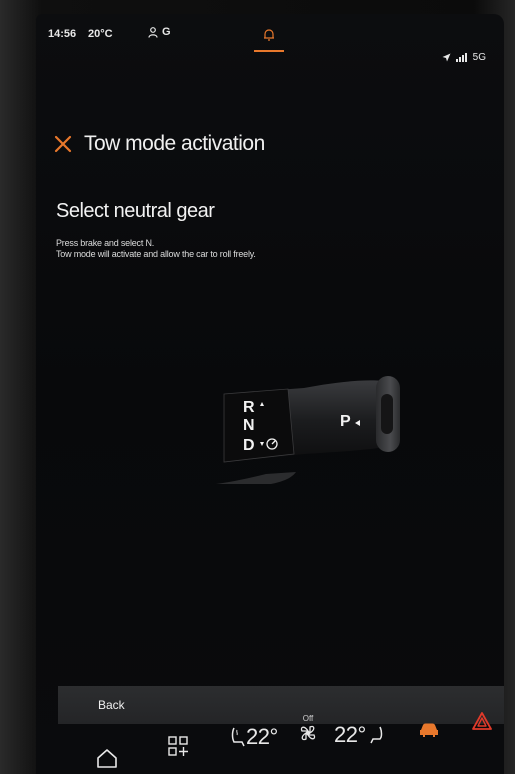 Image resolution: width=515 pixels, height=774 pixels. I want to click on bottom-navigation-bar: 22° Off 22°, so click(270, 743).